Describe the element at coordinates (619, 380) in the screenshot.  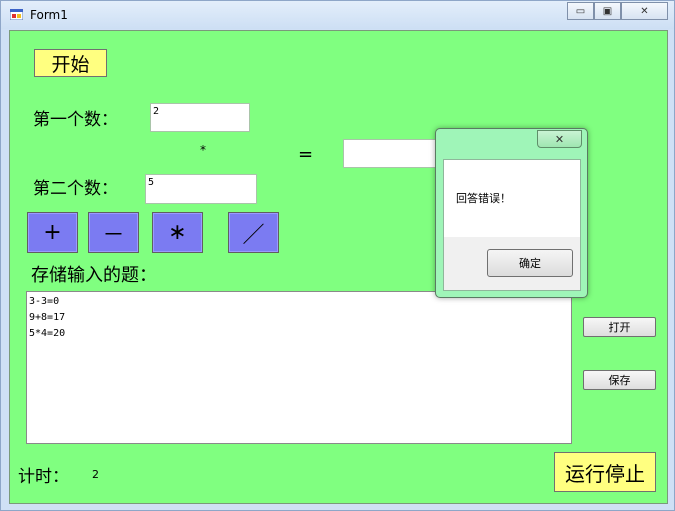
I see `save-button: 保存` at that location.